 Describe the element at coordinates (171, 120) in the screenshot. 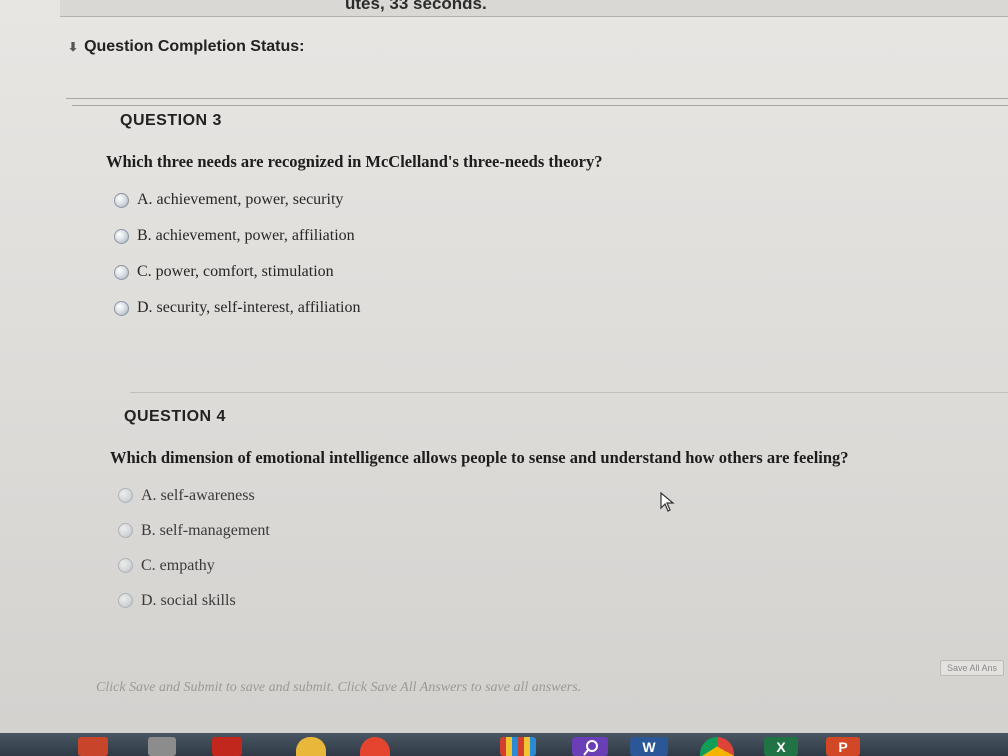

I see `question-heading: QUESTION 3` at that location.